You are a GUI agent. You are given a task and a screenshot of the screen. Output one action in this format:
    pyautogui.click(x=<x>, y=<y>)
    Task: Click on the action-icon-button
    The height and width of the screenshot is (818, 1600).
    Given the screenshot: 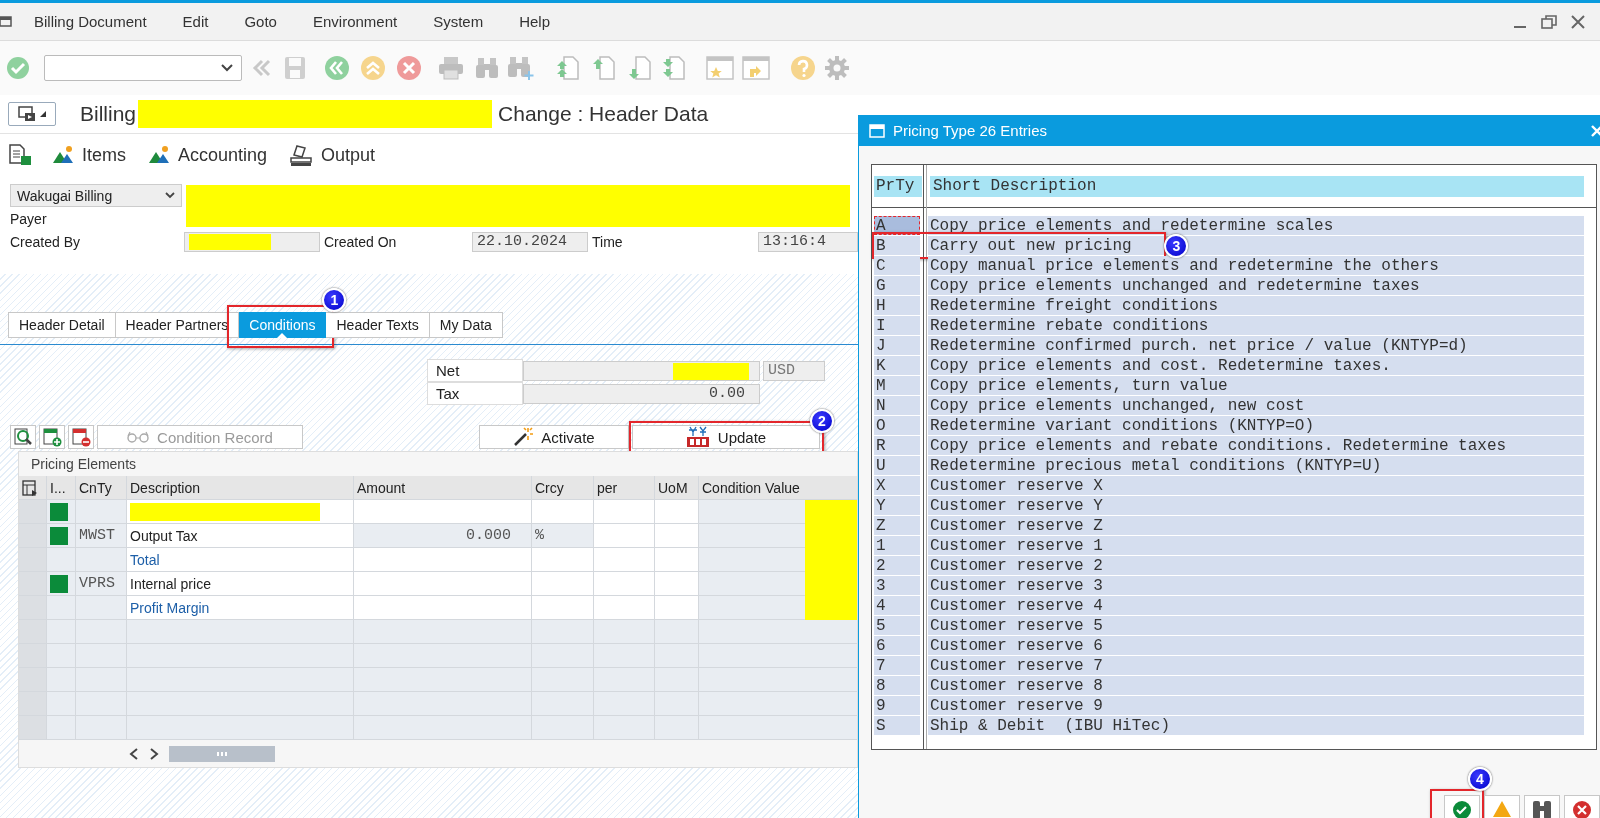 What is the action you would take?
    pyautogui.click(x=20, y=155)
    